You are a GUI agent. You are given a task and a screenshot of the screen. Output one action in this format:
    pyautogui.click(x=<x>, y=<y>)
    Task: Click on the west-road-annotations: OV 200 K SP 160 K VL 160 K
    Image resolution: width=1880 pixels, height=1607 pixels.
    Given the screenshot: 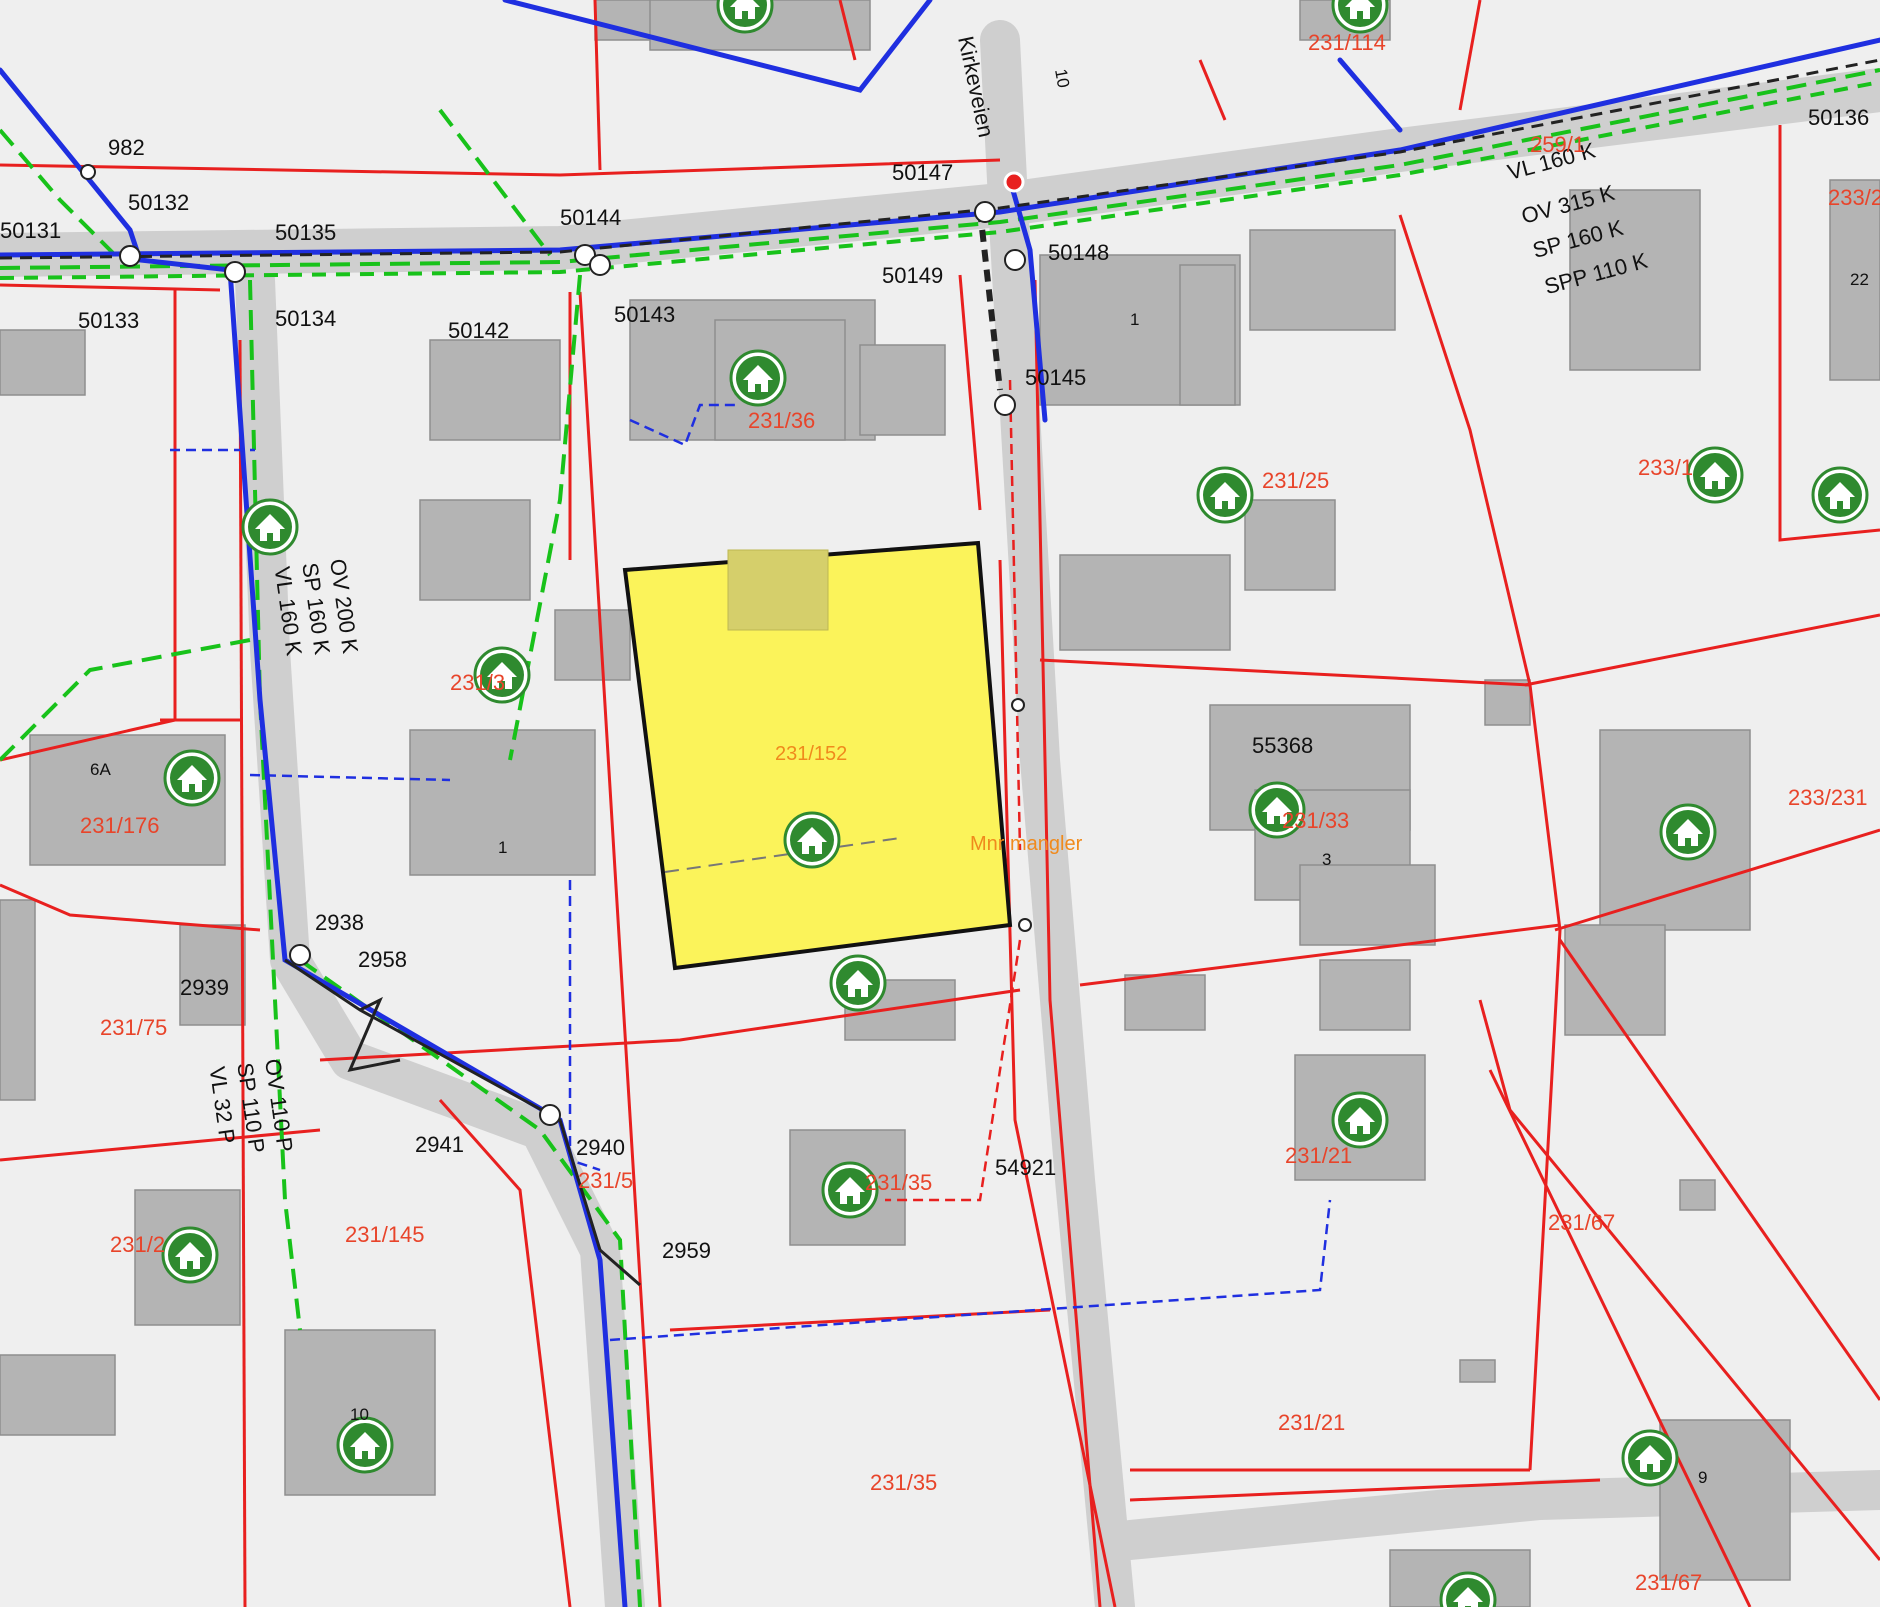 What is the action you would take?
    pyautogui.click(x=317, y=607)
    